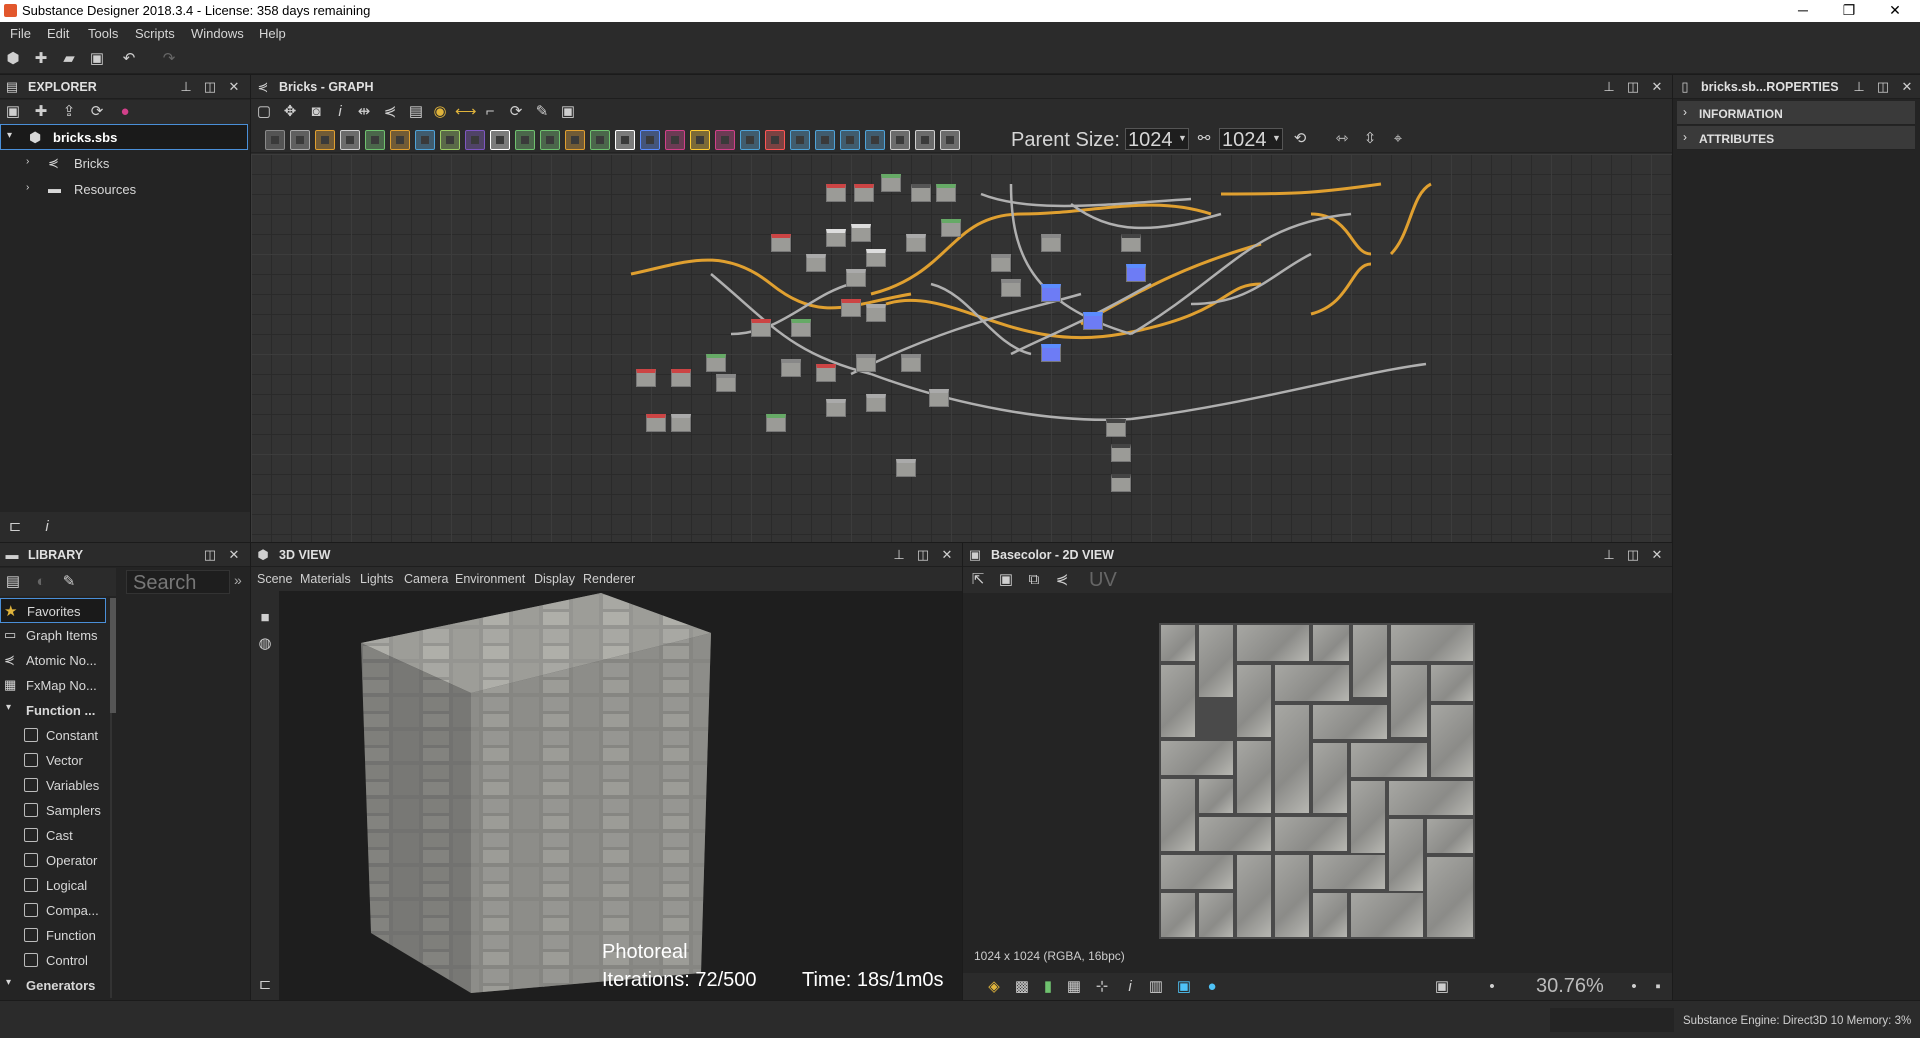 This screenshot has height=1038, width=1920. I want to click on menu-edit: Edit, so click(58, 33).